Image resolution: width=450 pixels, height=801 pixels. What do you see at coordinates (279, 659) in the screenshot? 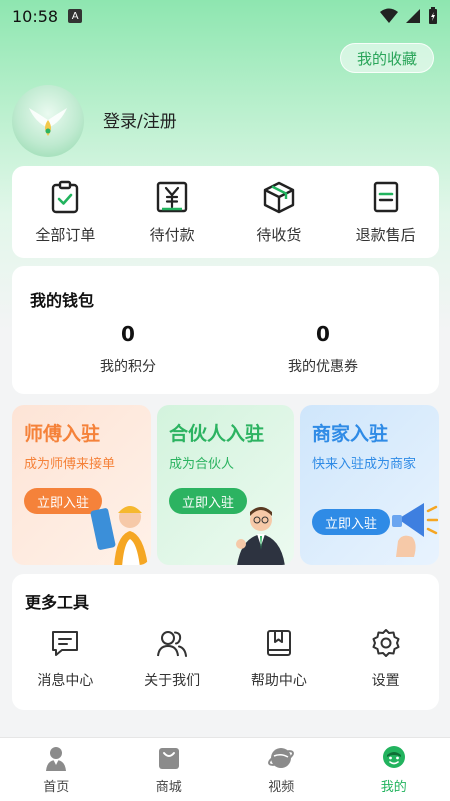
I see `tool-help-center: 帮助中心` at bounding box center [279, 659].